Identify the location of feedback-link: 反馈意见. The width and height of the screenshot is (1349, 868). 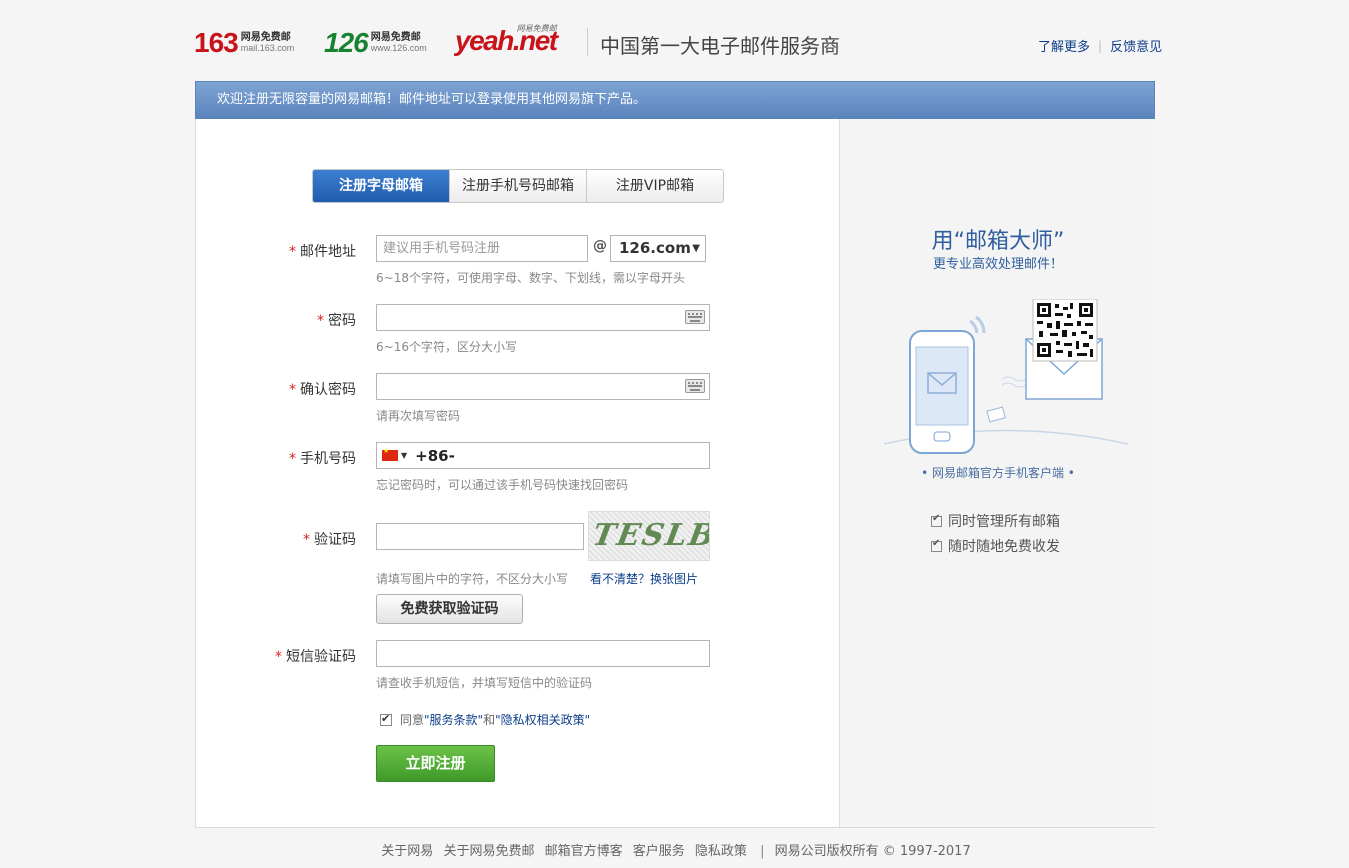
(1136, 45).